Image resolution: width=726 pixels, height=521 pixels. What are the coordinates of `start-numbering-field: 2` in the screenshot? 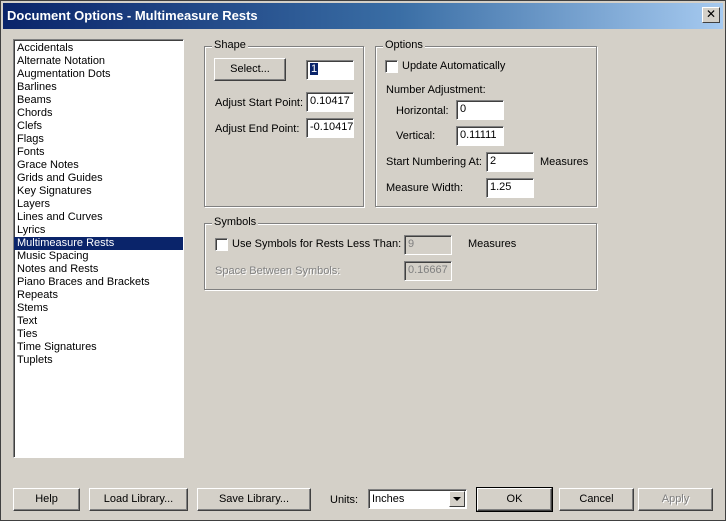 It's located at (510, 162).